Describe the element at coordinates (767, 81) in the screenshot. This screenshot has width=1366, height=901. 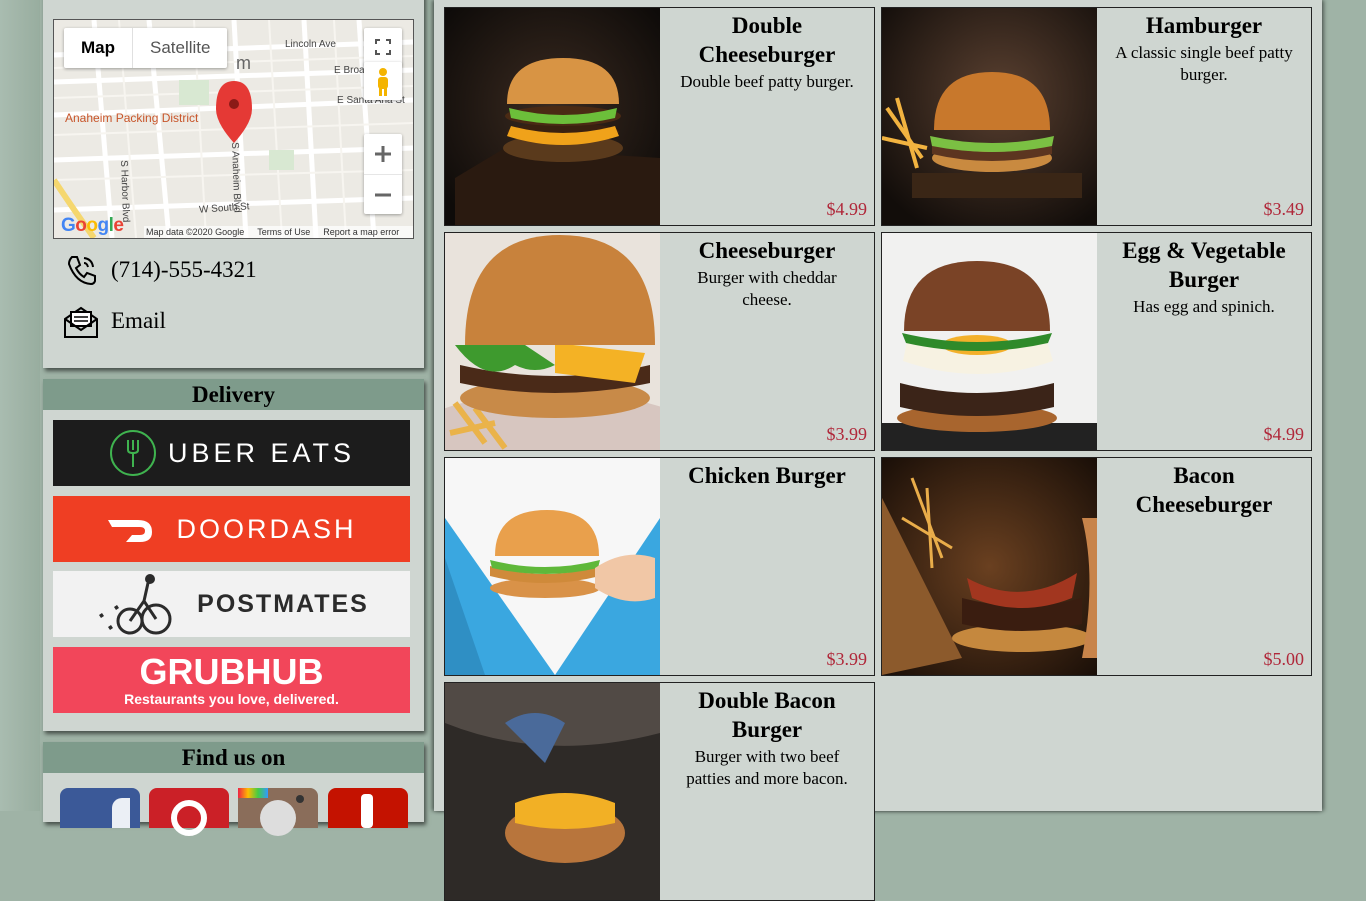
I see `menu-item-description: Double beef patty burger.` at that location.